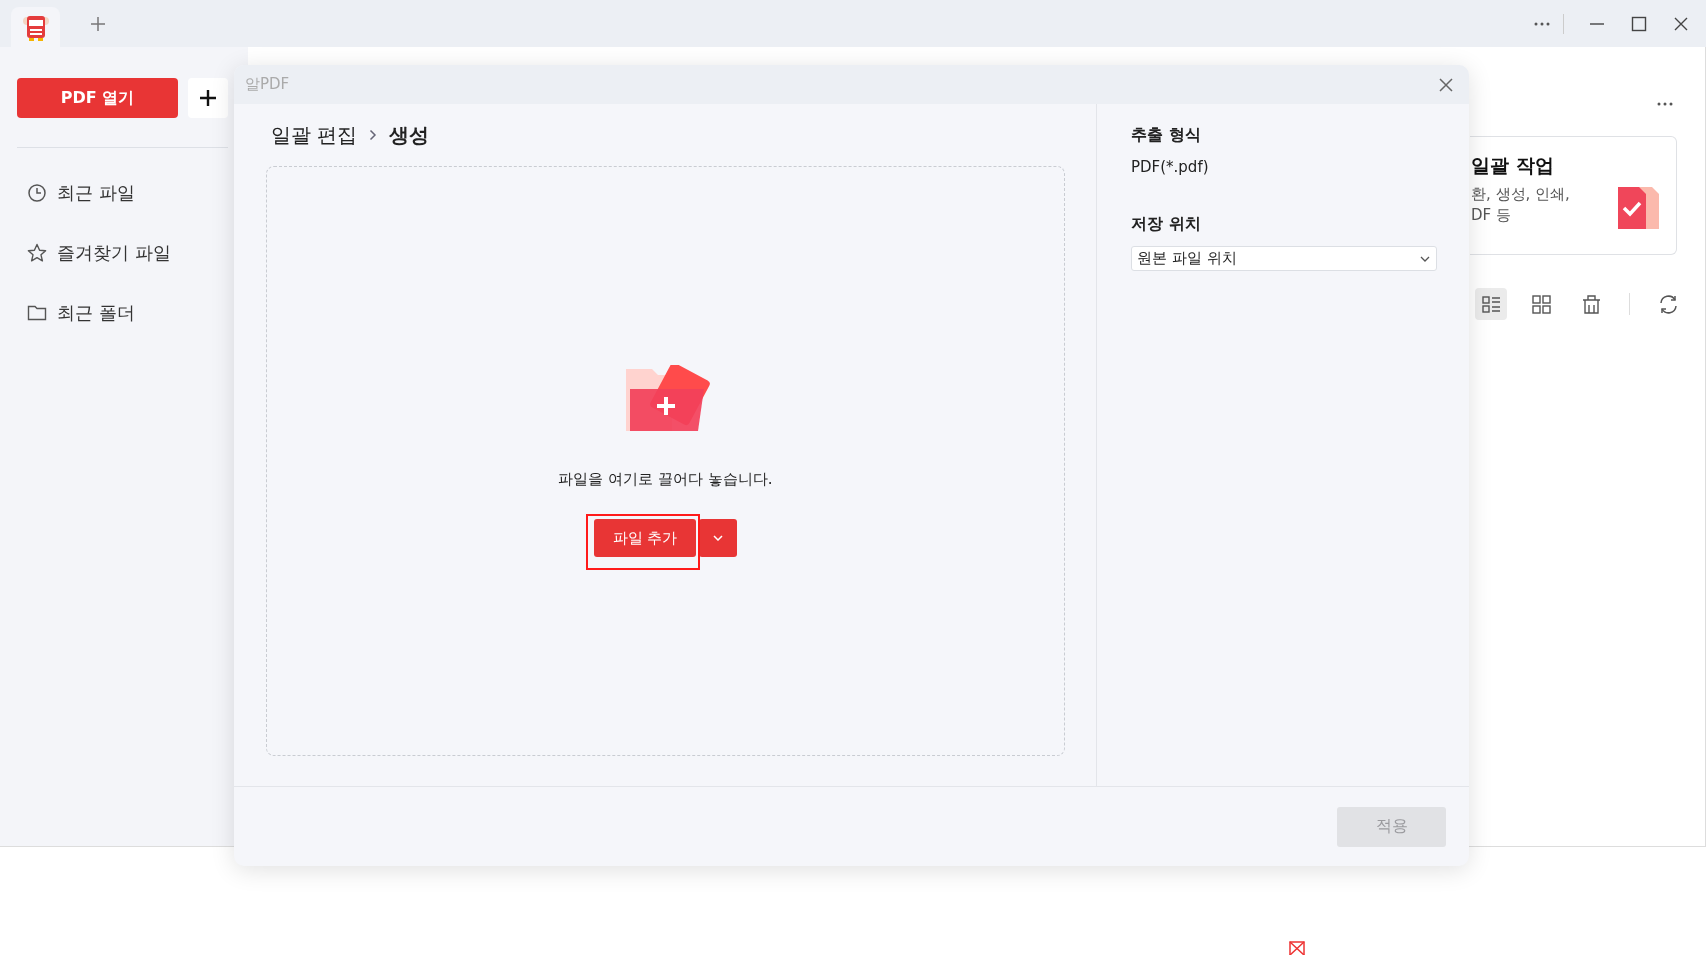  I want to click on dialog-title: 알PDF, so click(267, 84).